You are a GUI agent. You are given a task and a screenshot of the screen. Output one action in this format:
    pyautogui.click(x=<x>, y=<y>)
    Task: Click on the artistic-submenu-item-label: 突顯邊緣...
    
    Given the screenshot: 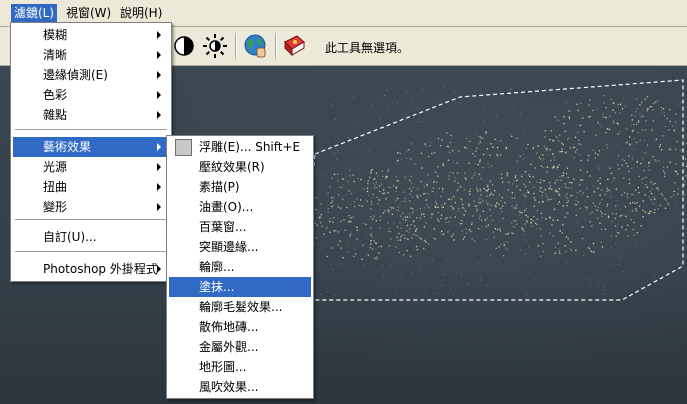 What is the action you would take?
    pyautogui.click(x=229, y=247)
    